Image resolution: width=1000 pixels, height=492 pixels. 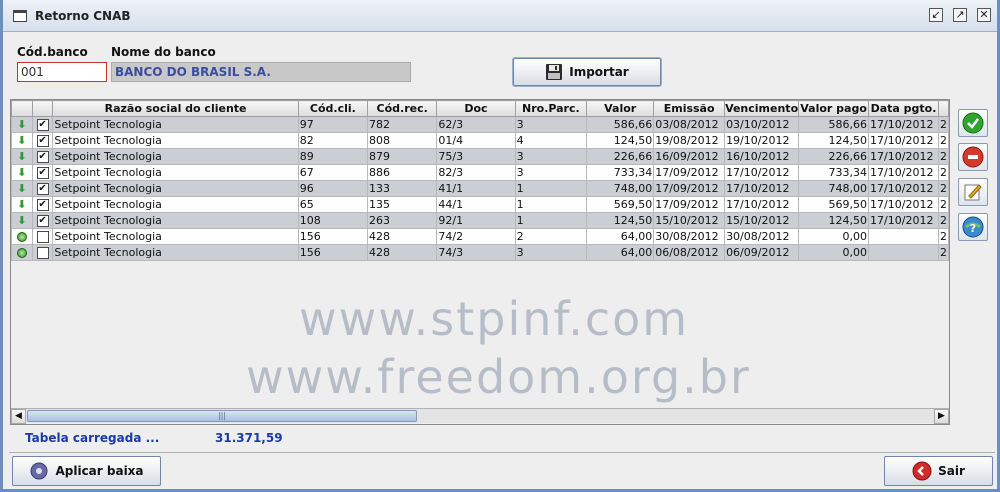 I want to click on help-button: ?, so click(x=973, y=227).